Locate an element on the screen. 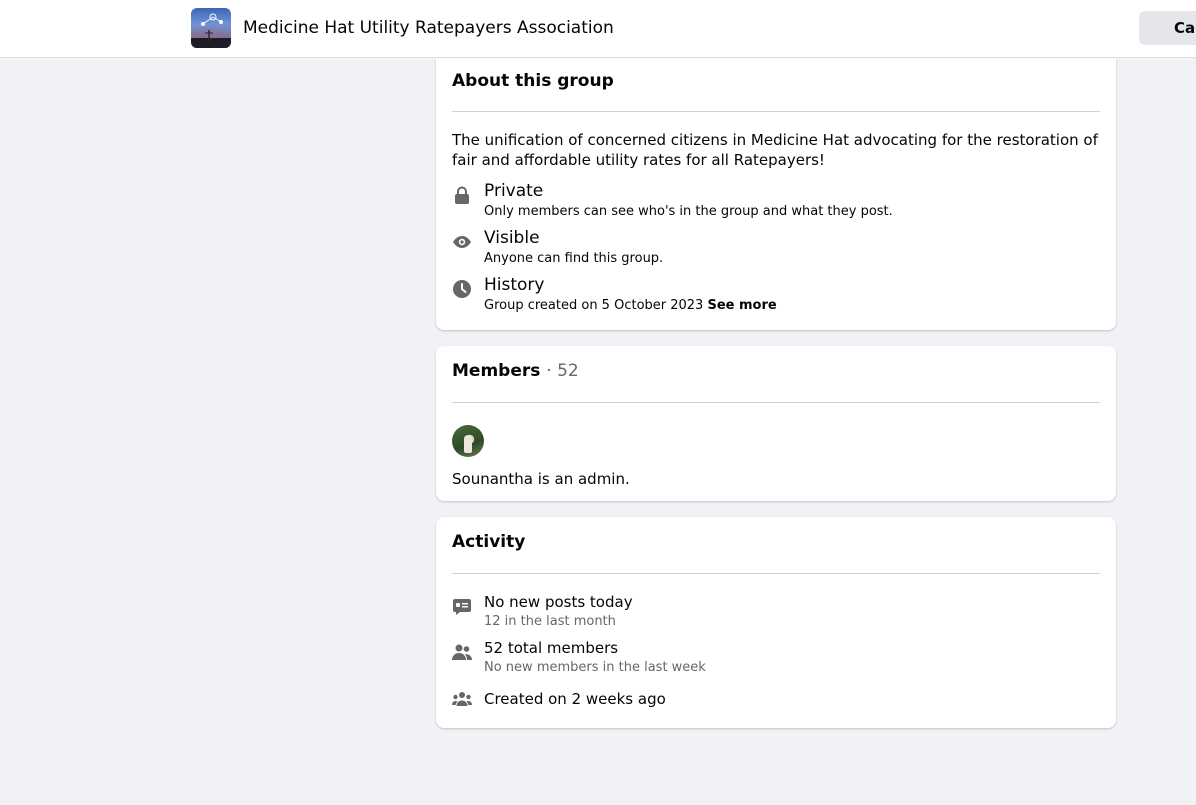 This screenshot has width=1196, height=805. cancel-button: Cancel is located at coordinates (1167, 28).